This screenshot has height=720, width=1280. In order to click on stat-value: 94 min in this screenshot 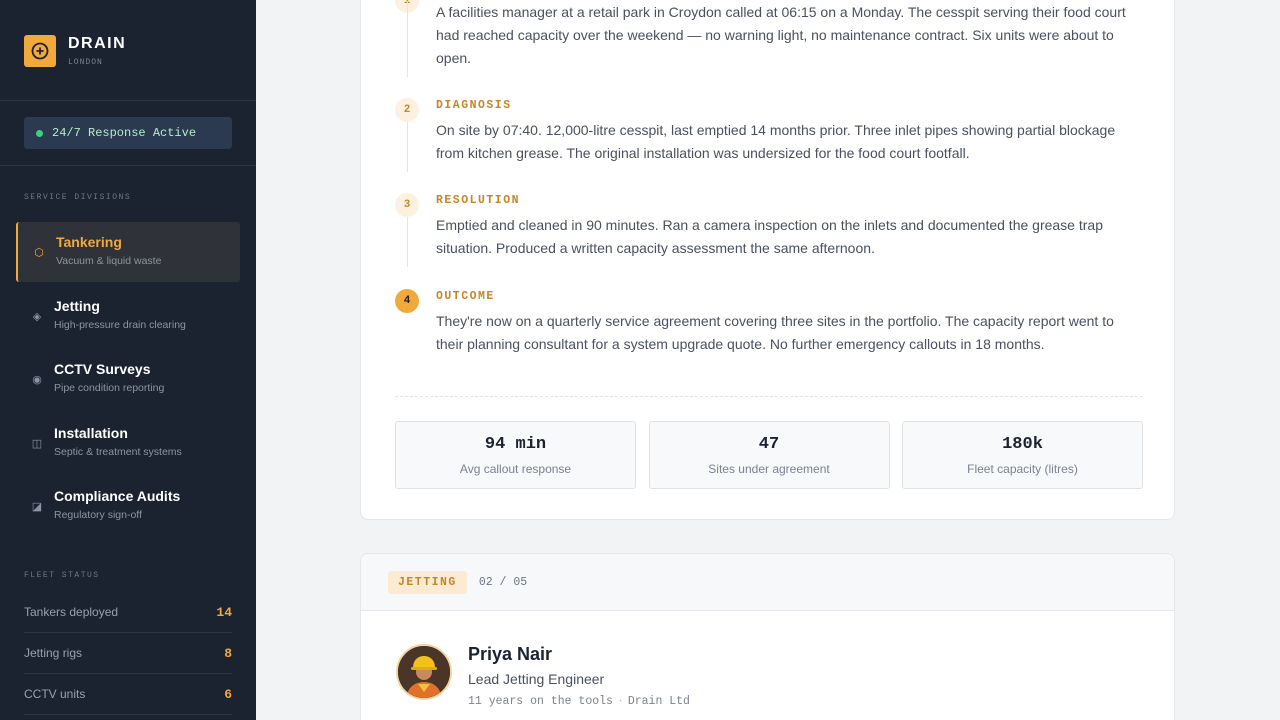, I will do `click(515, 444)`.